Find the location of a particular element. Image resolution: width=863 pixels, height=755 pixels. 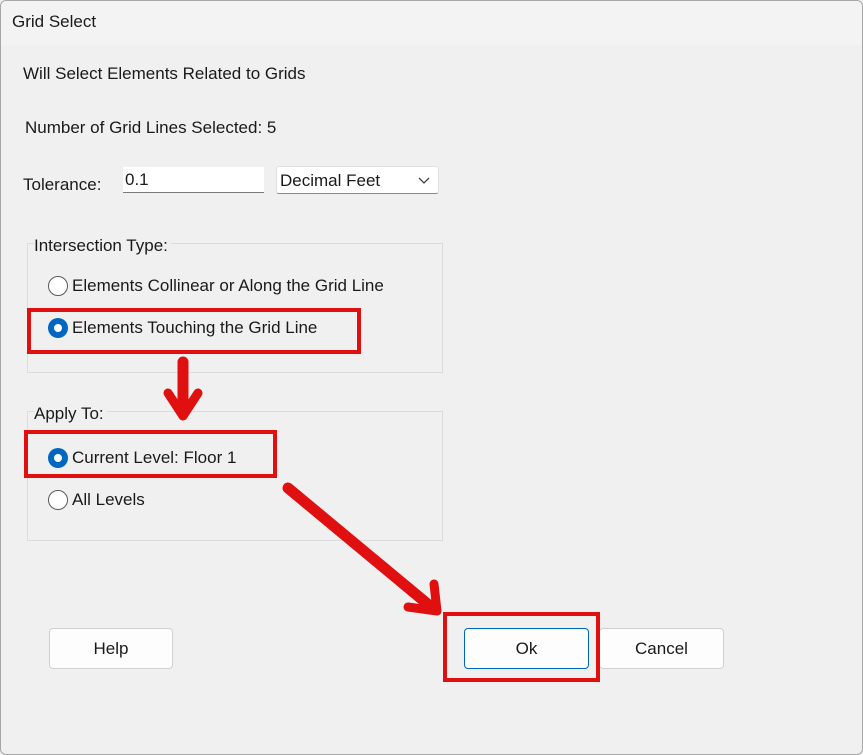

highlight-current-level-option is located at coordinates (150, 454).